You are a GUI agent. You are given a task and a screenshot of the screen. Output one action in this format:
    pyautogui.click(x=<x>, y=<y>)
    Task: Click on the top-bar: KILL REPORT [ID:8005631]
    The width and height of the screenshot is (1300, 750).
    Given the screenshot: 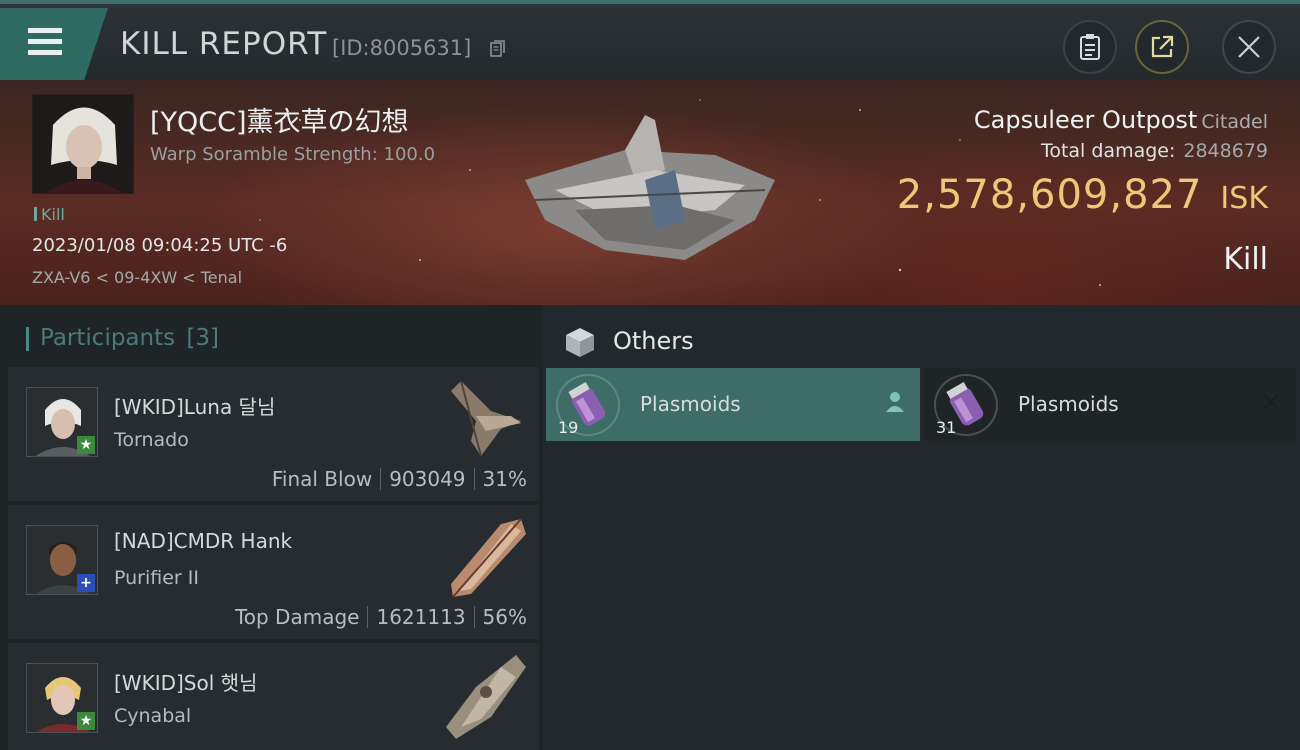 What is the action you would take?
    pyautogui.click(x=650, y=40)
    